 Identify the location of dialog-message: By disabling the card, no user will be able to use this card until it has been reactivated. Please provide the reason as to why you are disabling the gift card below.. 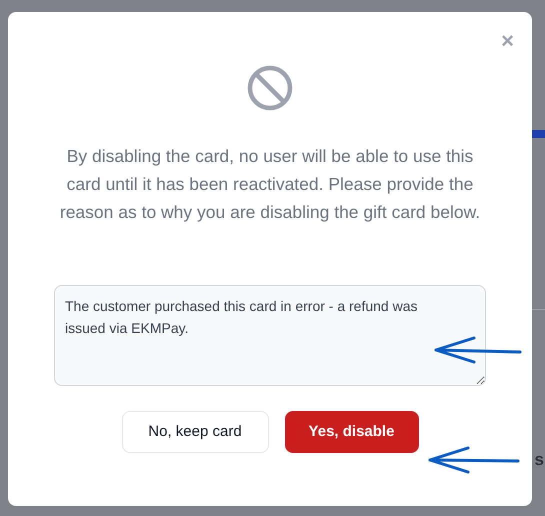
(270, 184).